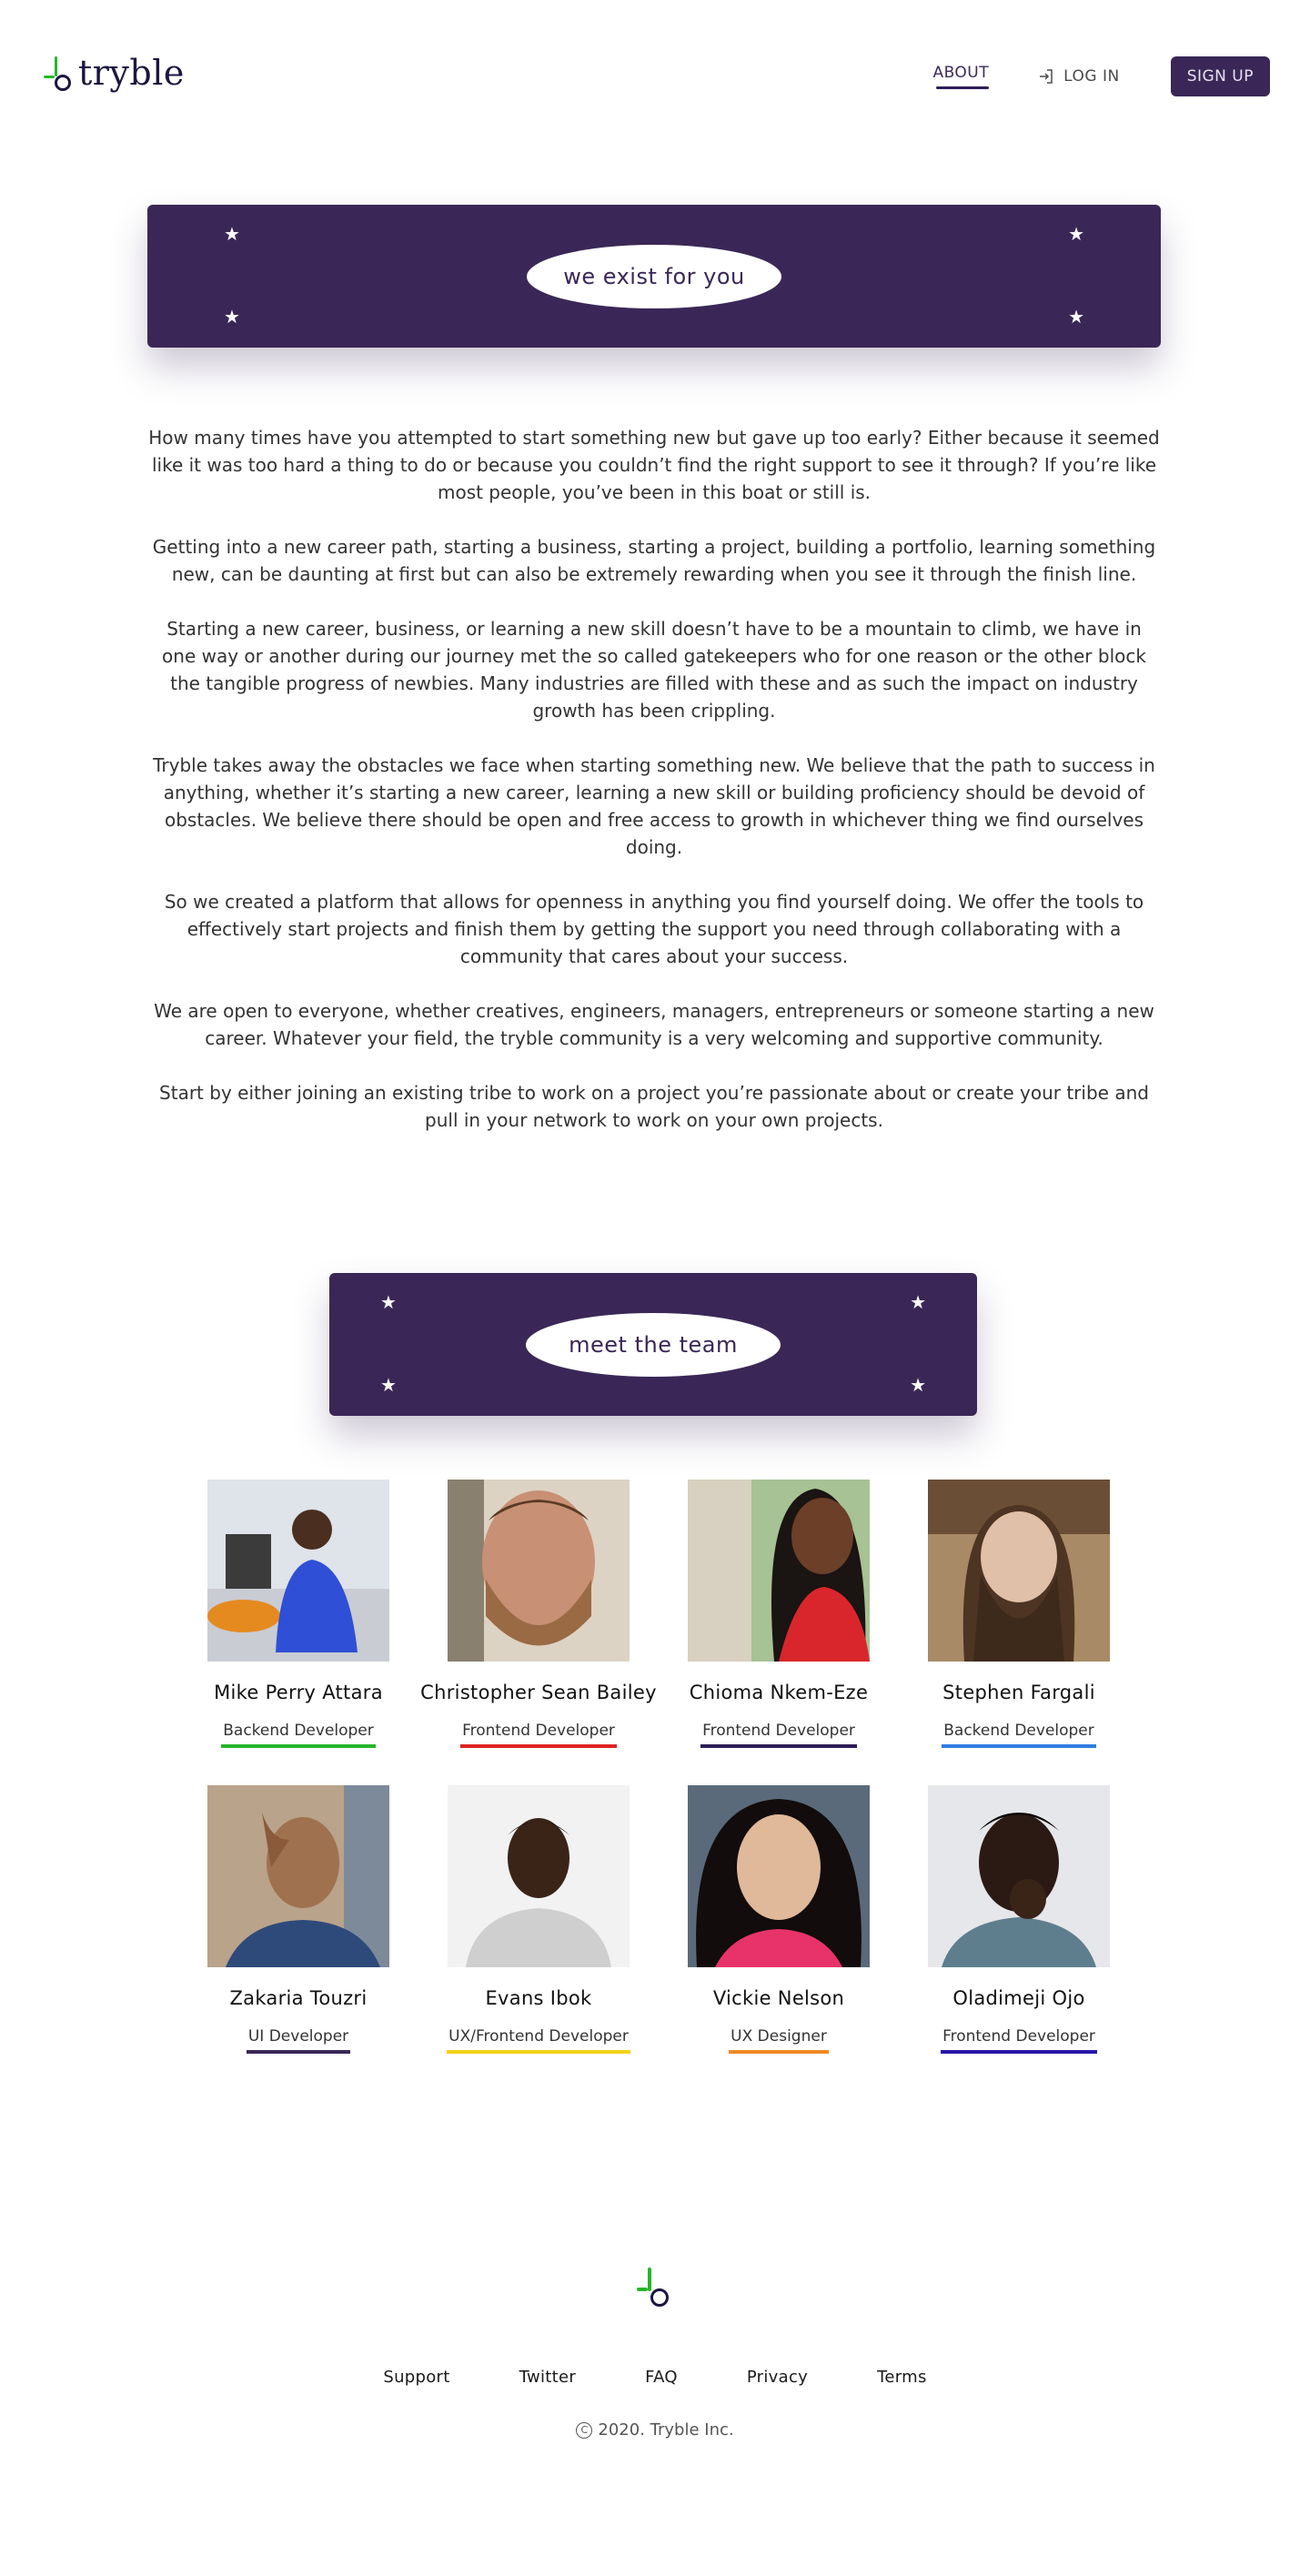 The width and height of the screenshot is (1310, 2576). What do you see at coordinates (902, 2377) in the screenshot?
I see `footer-link-terms: Terms` at bounding box center [902, 2377].